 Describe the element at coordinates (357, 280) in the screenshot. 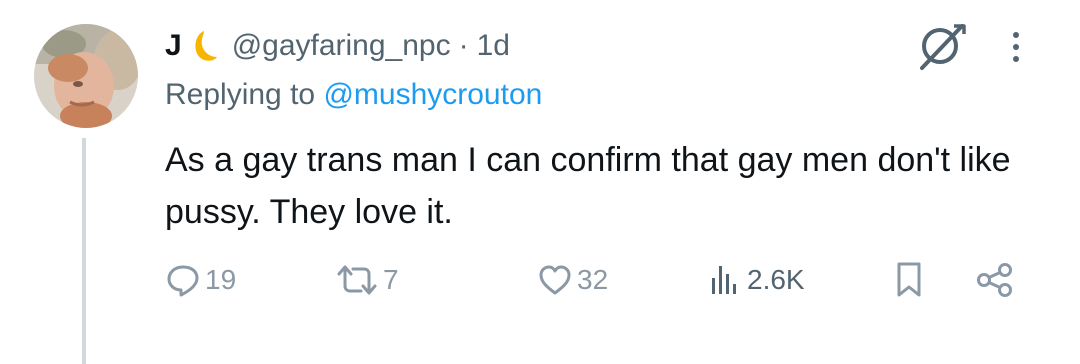

I see `repost-icon` at that location.